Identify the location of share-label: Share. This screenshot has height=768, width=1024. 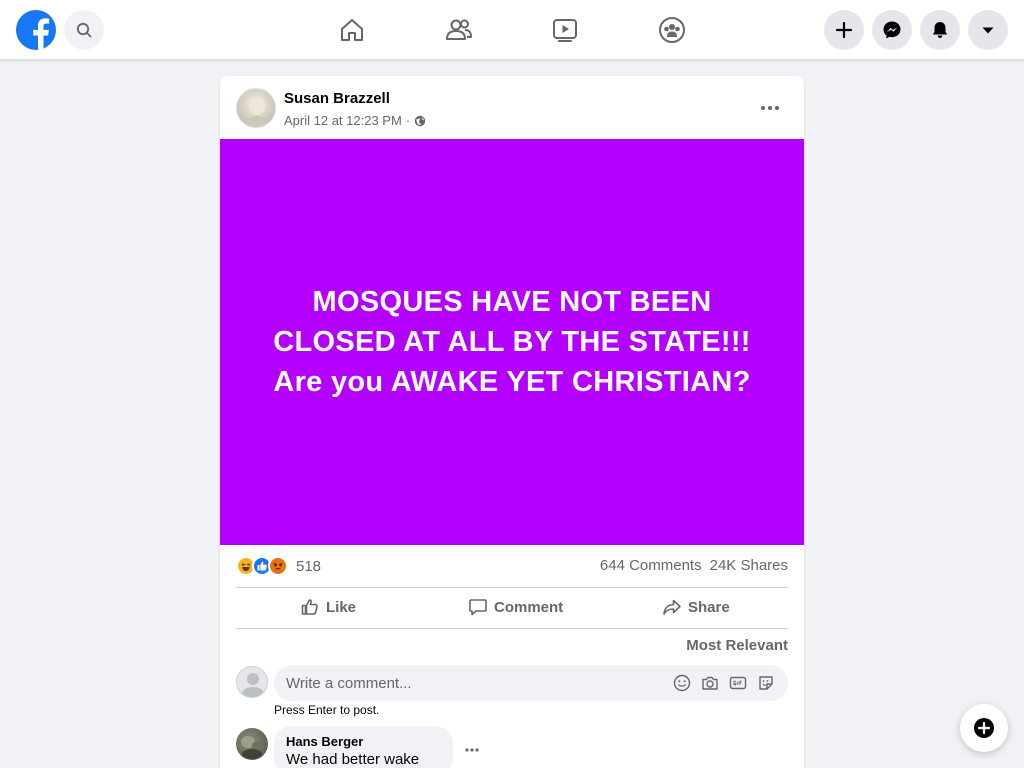
(709, 607).